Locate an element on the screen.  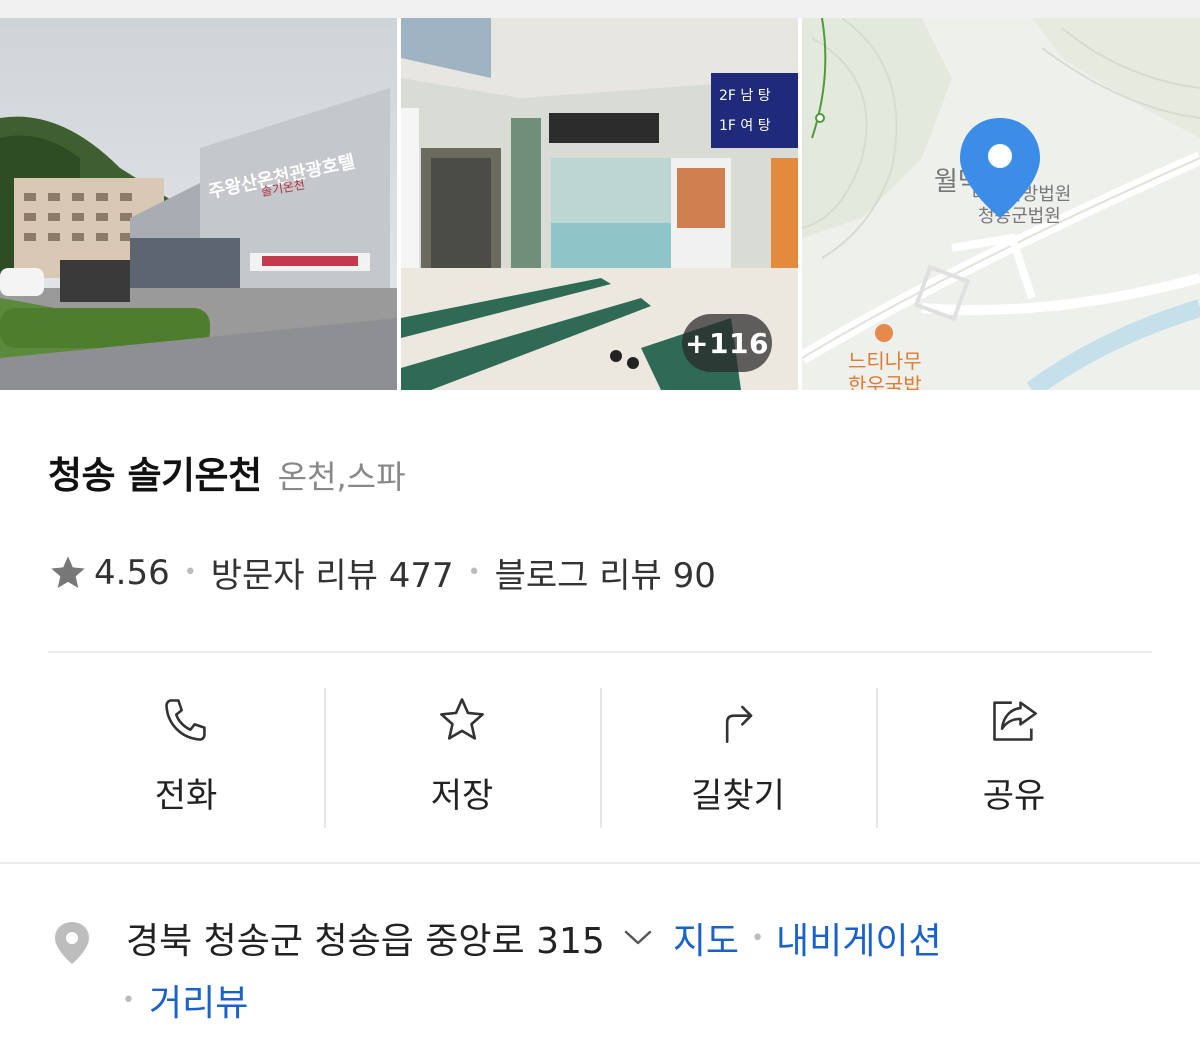
rating-score: 4.56 is located at coordinates (132, 572).